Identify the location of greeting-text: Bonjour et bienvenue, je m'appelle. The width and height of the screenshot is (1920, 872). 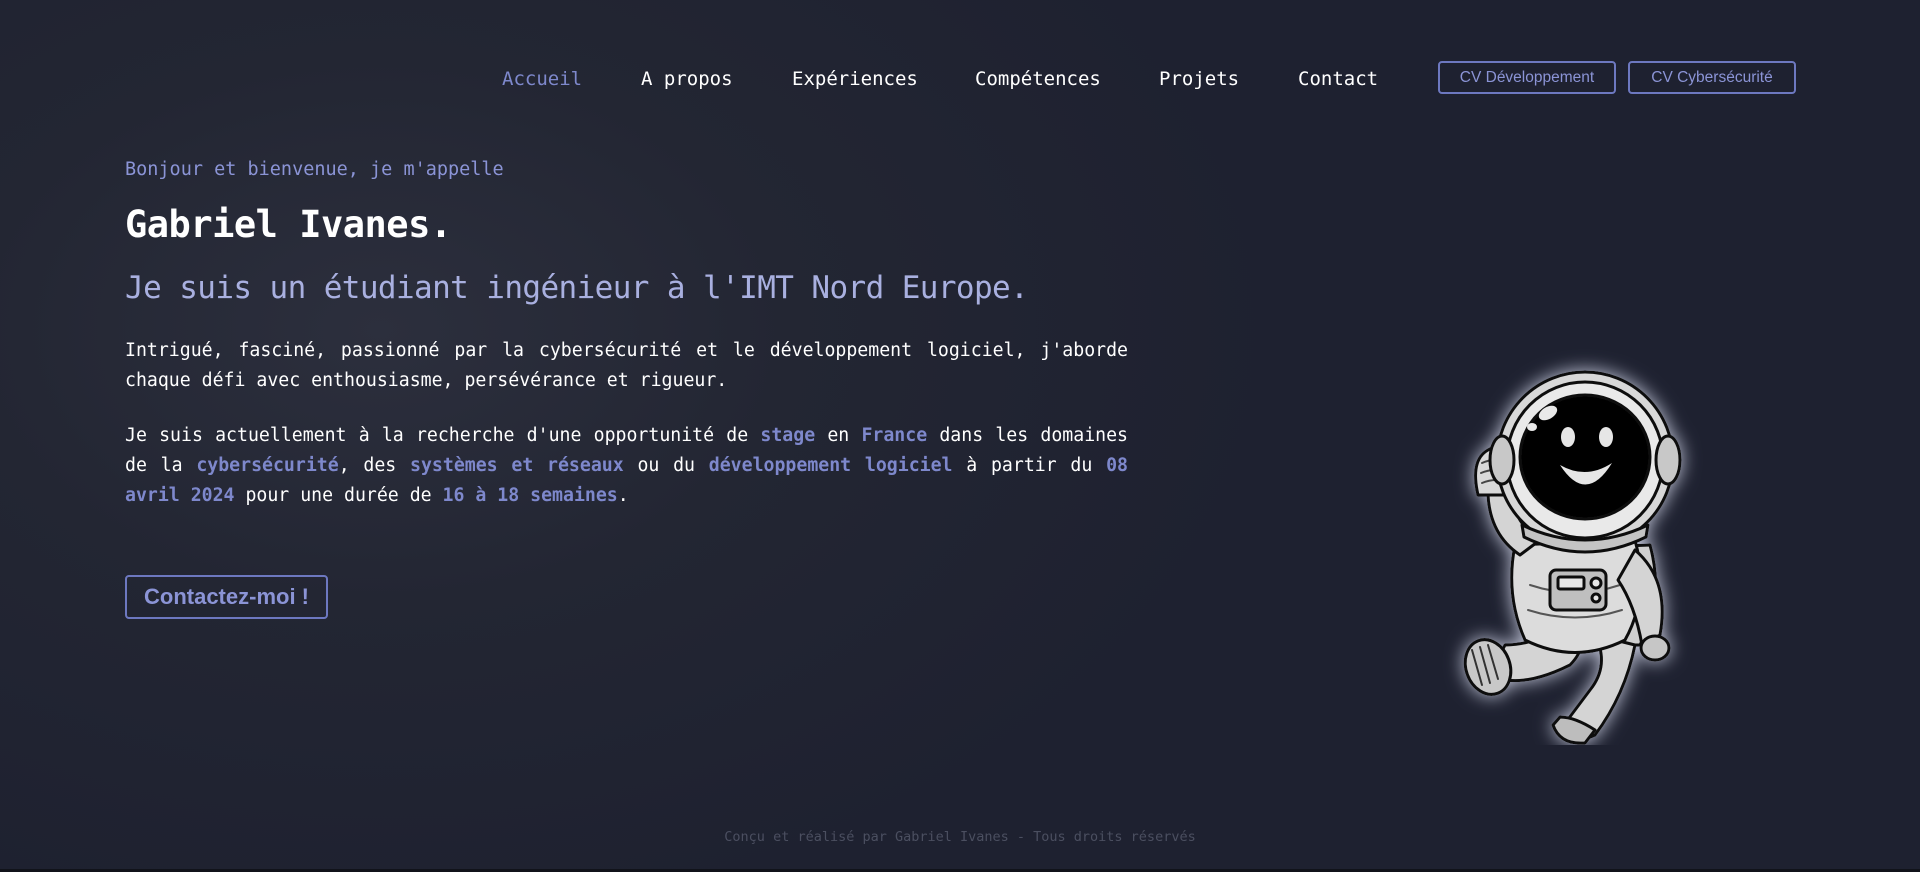
(314, 169).